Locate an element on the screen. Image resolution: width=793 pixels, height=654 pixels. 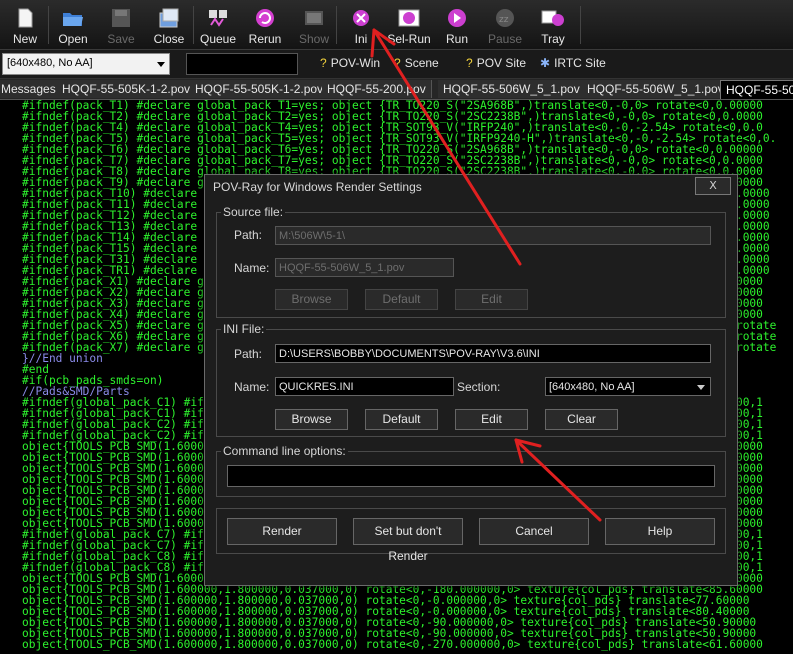
render-button: Render is located at coordinates (282, 531).